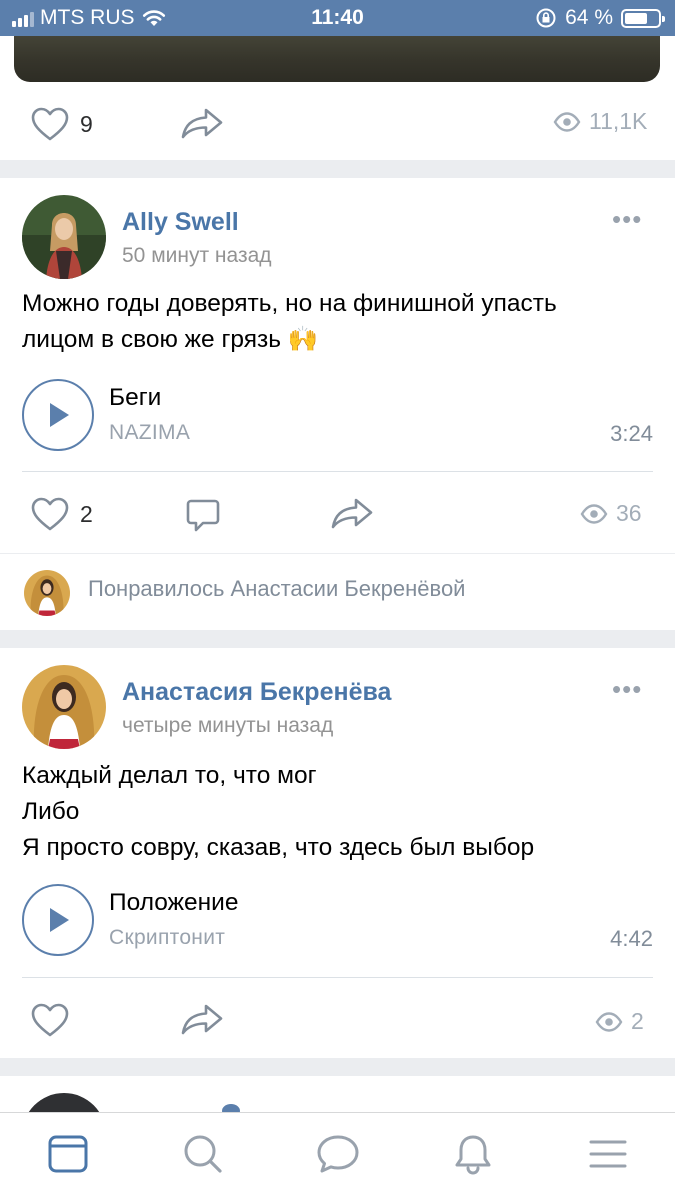 The height and width of the screenshot is (1200, 675). I want to click on post-time: 50 минут назад, so click(197, 255).